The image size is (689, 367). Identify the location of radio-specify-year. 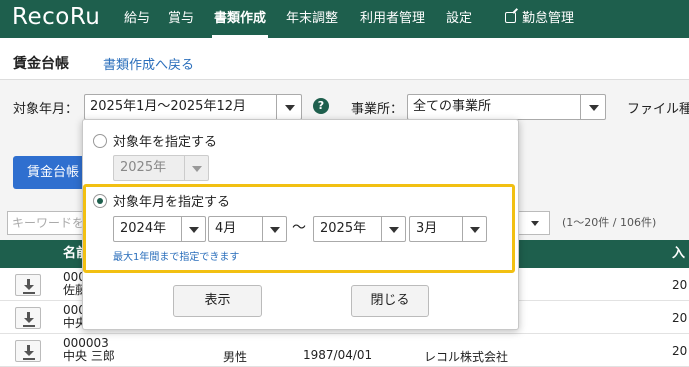
(100, 141).